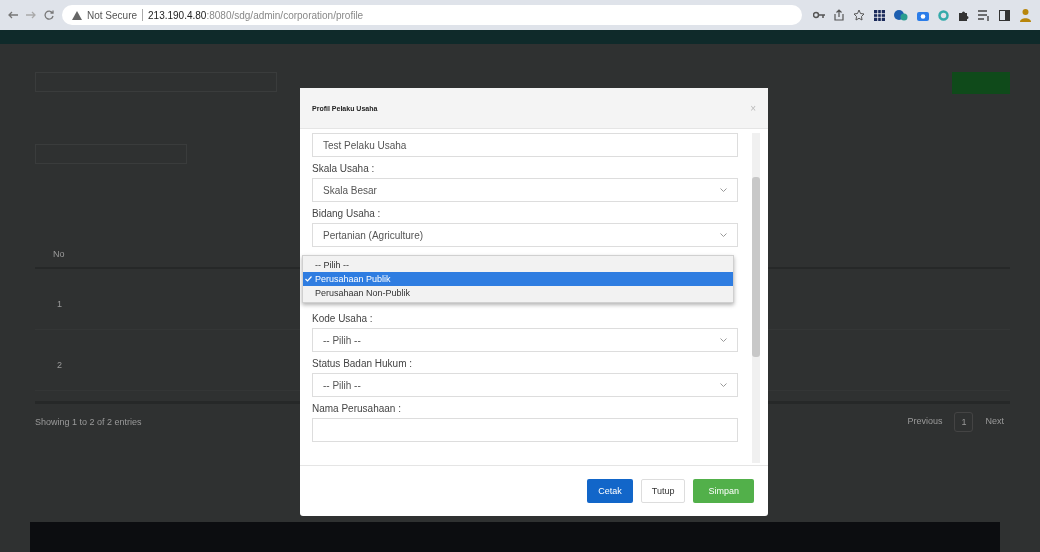  I want to click on star-icon, so click(859, 15).